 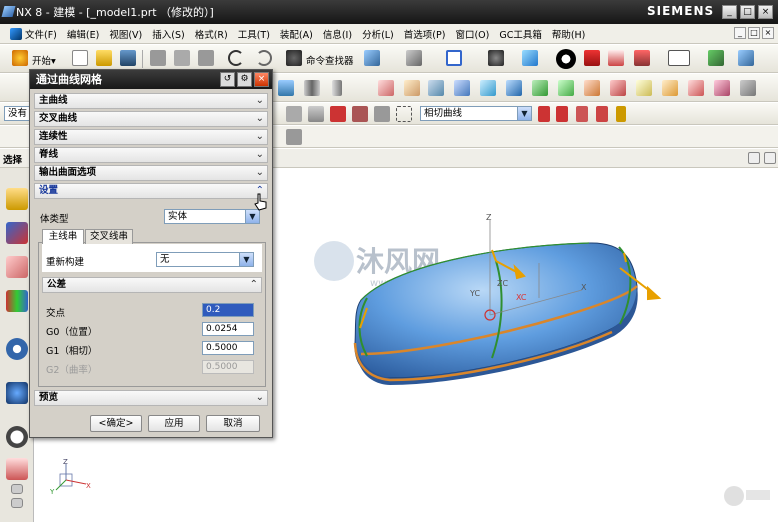 What do you see at coordinates (128, 58) in the screenshot?
I see `save-icon` at bounding box center [128, 58].